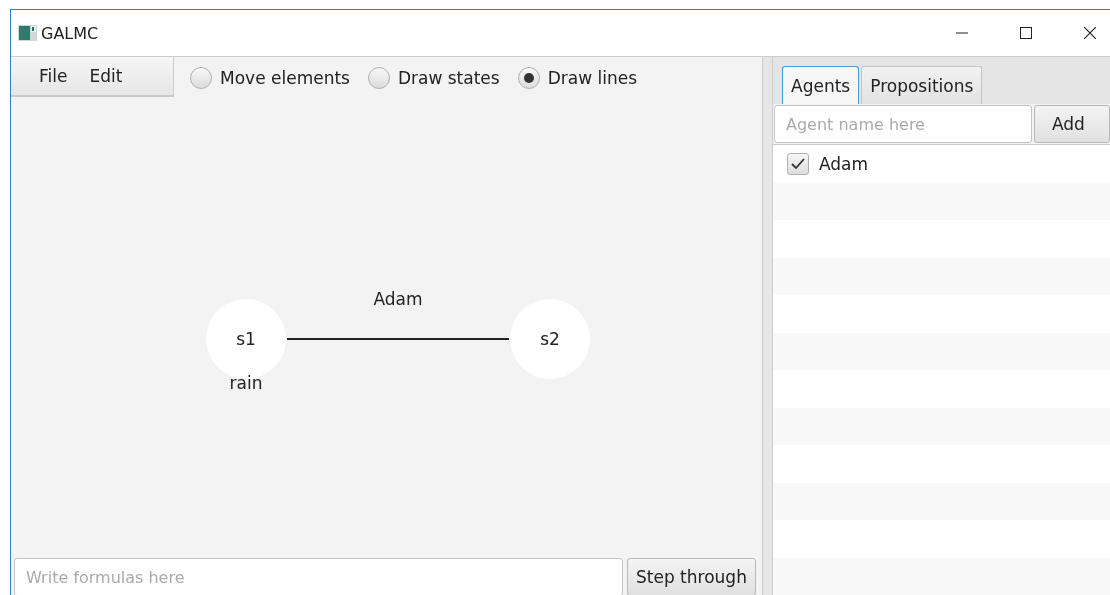 The width and height of the screenshot is (1110, 595). What do you see at coordinates (398, 299) in the screenshot?
I see `edge-label: Adam` at bounding box center [398, 299].